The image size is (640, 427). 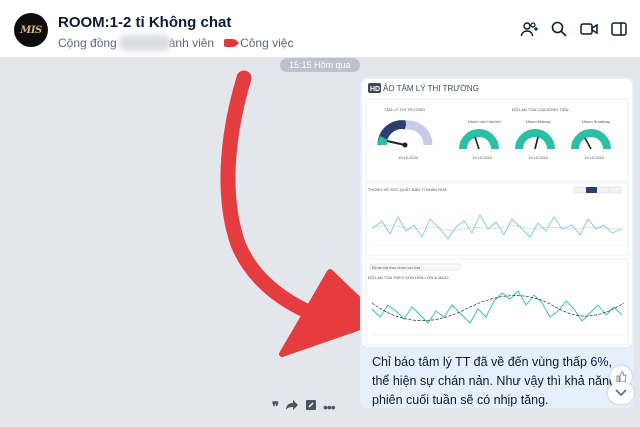 I want to click on gauge-market-date: 19.10.2024, so click(x=408, y=157).